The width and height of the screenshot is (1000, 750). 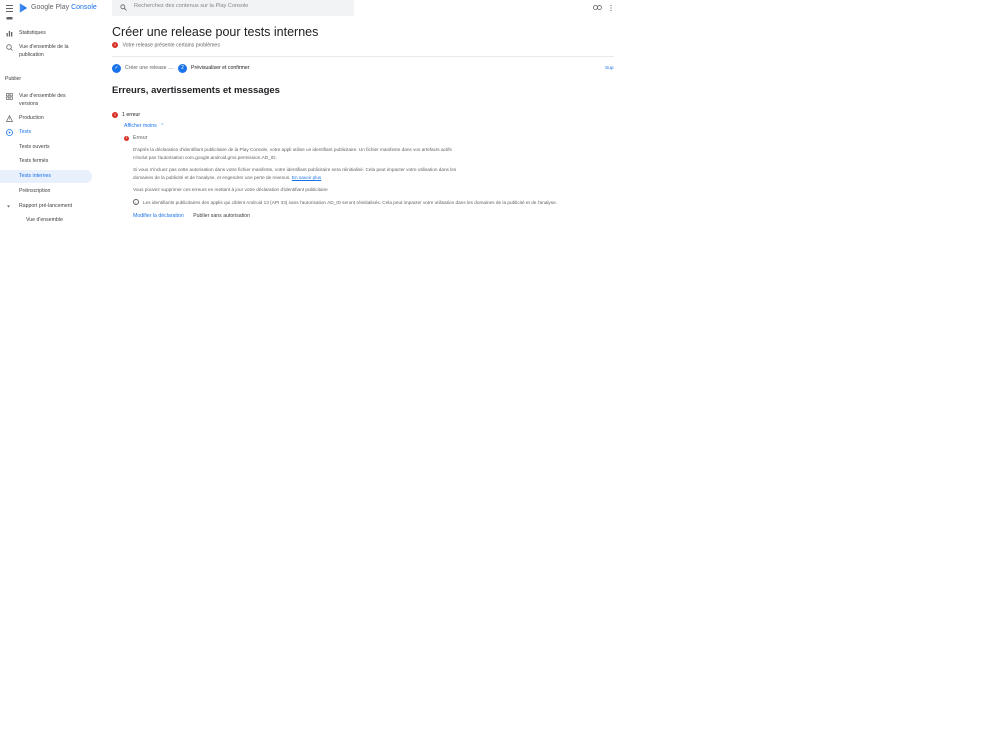 What do you see at coordinates (9, 118) in the screenshot?
I see `warning-triangle-icon` at bounding box center [9, 118].